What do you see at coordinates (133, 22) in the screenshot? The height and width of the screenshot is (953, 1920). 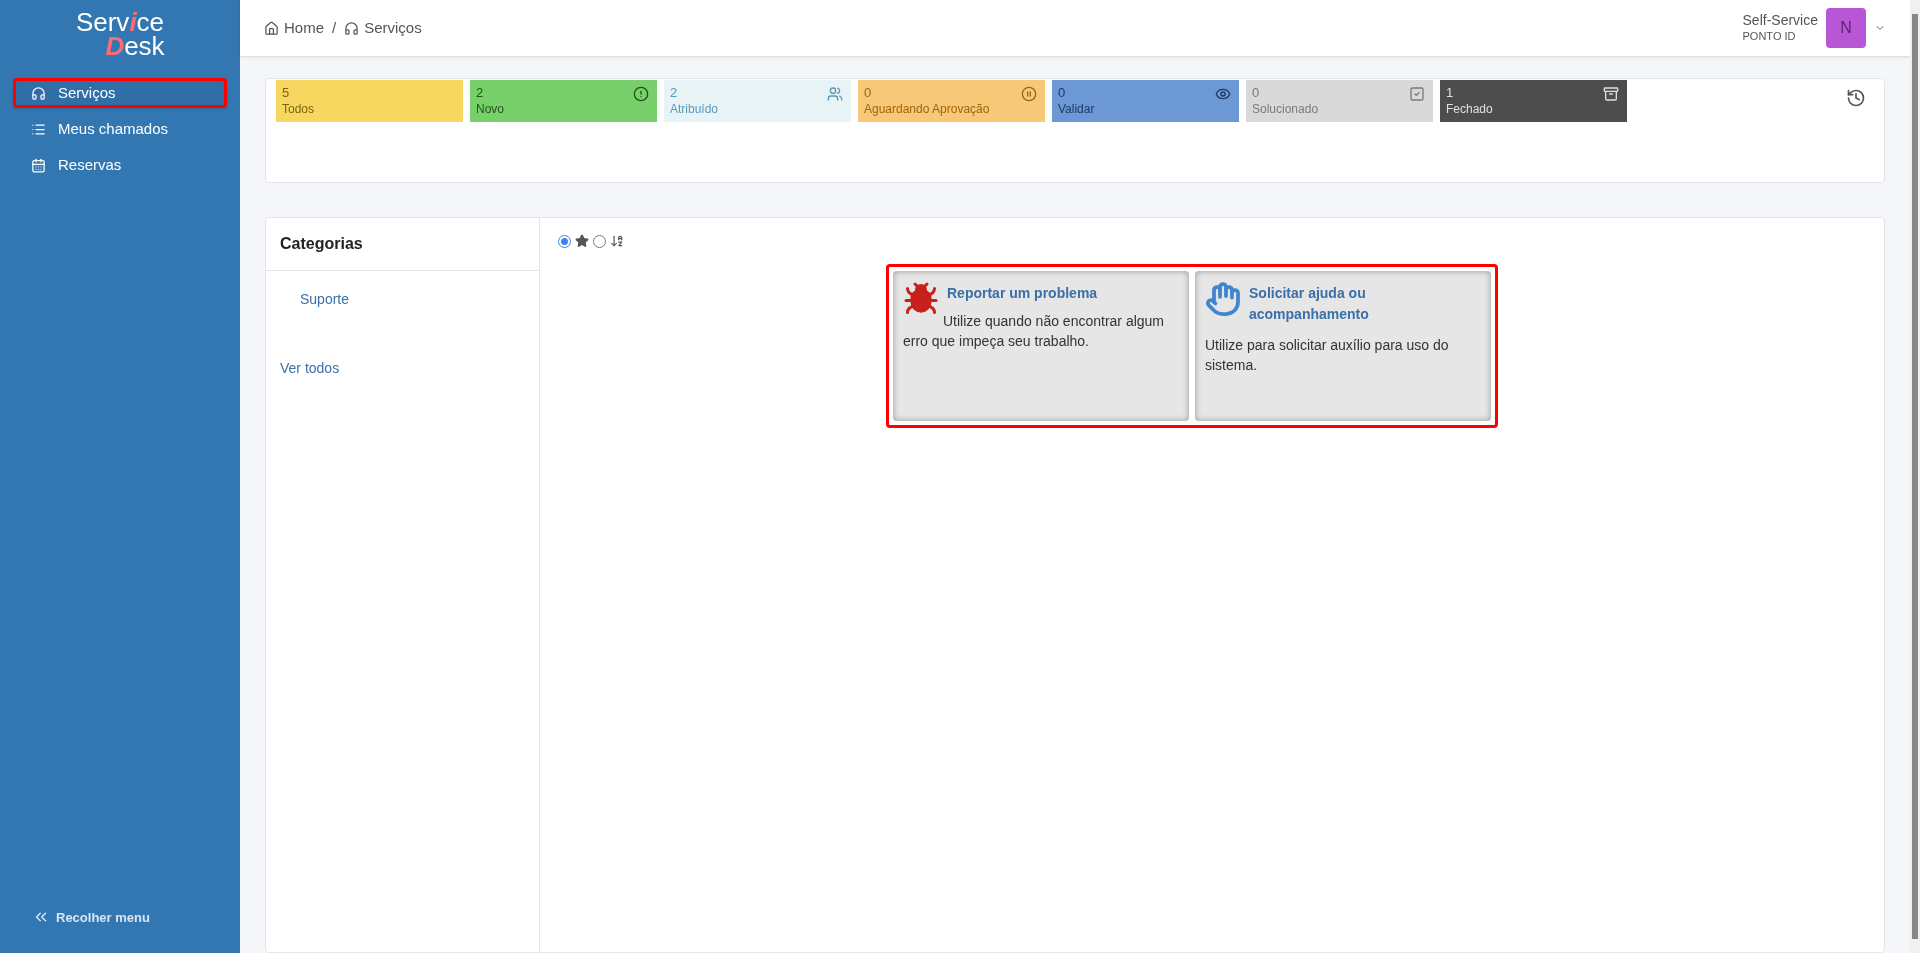 I see `logo-text: i` at bounding box center [133, 22].